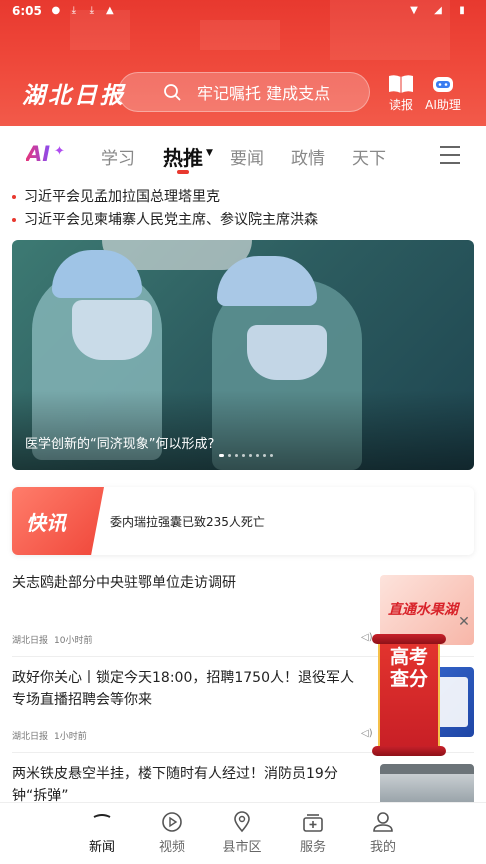 The height and width of the screenshot is (864, 486). Describe the element at coordinates (247, 156) in the screenshot. I see `tab-news: 要闻` at that location.